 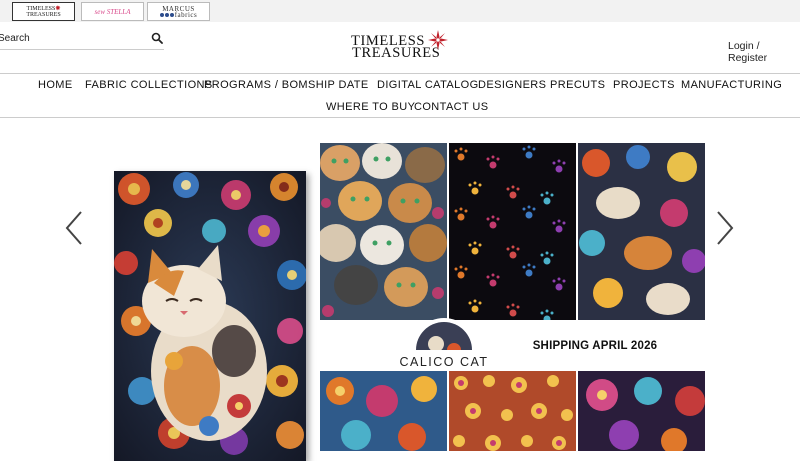 What do you see at coordinates (725, 228) in the screenshot?
I see `chevron-right-icon` at bounding box center [725, 228].